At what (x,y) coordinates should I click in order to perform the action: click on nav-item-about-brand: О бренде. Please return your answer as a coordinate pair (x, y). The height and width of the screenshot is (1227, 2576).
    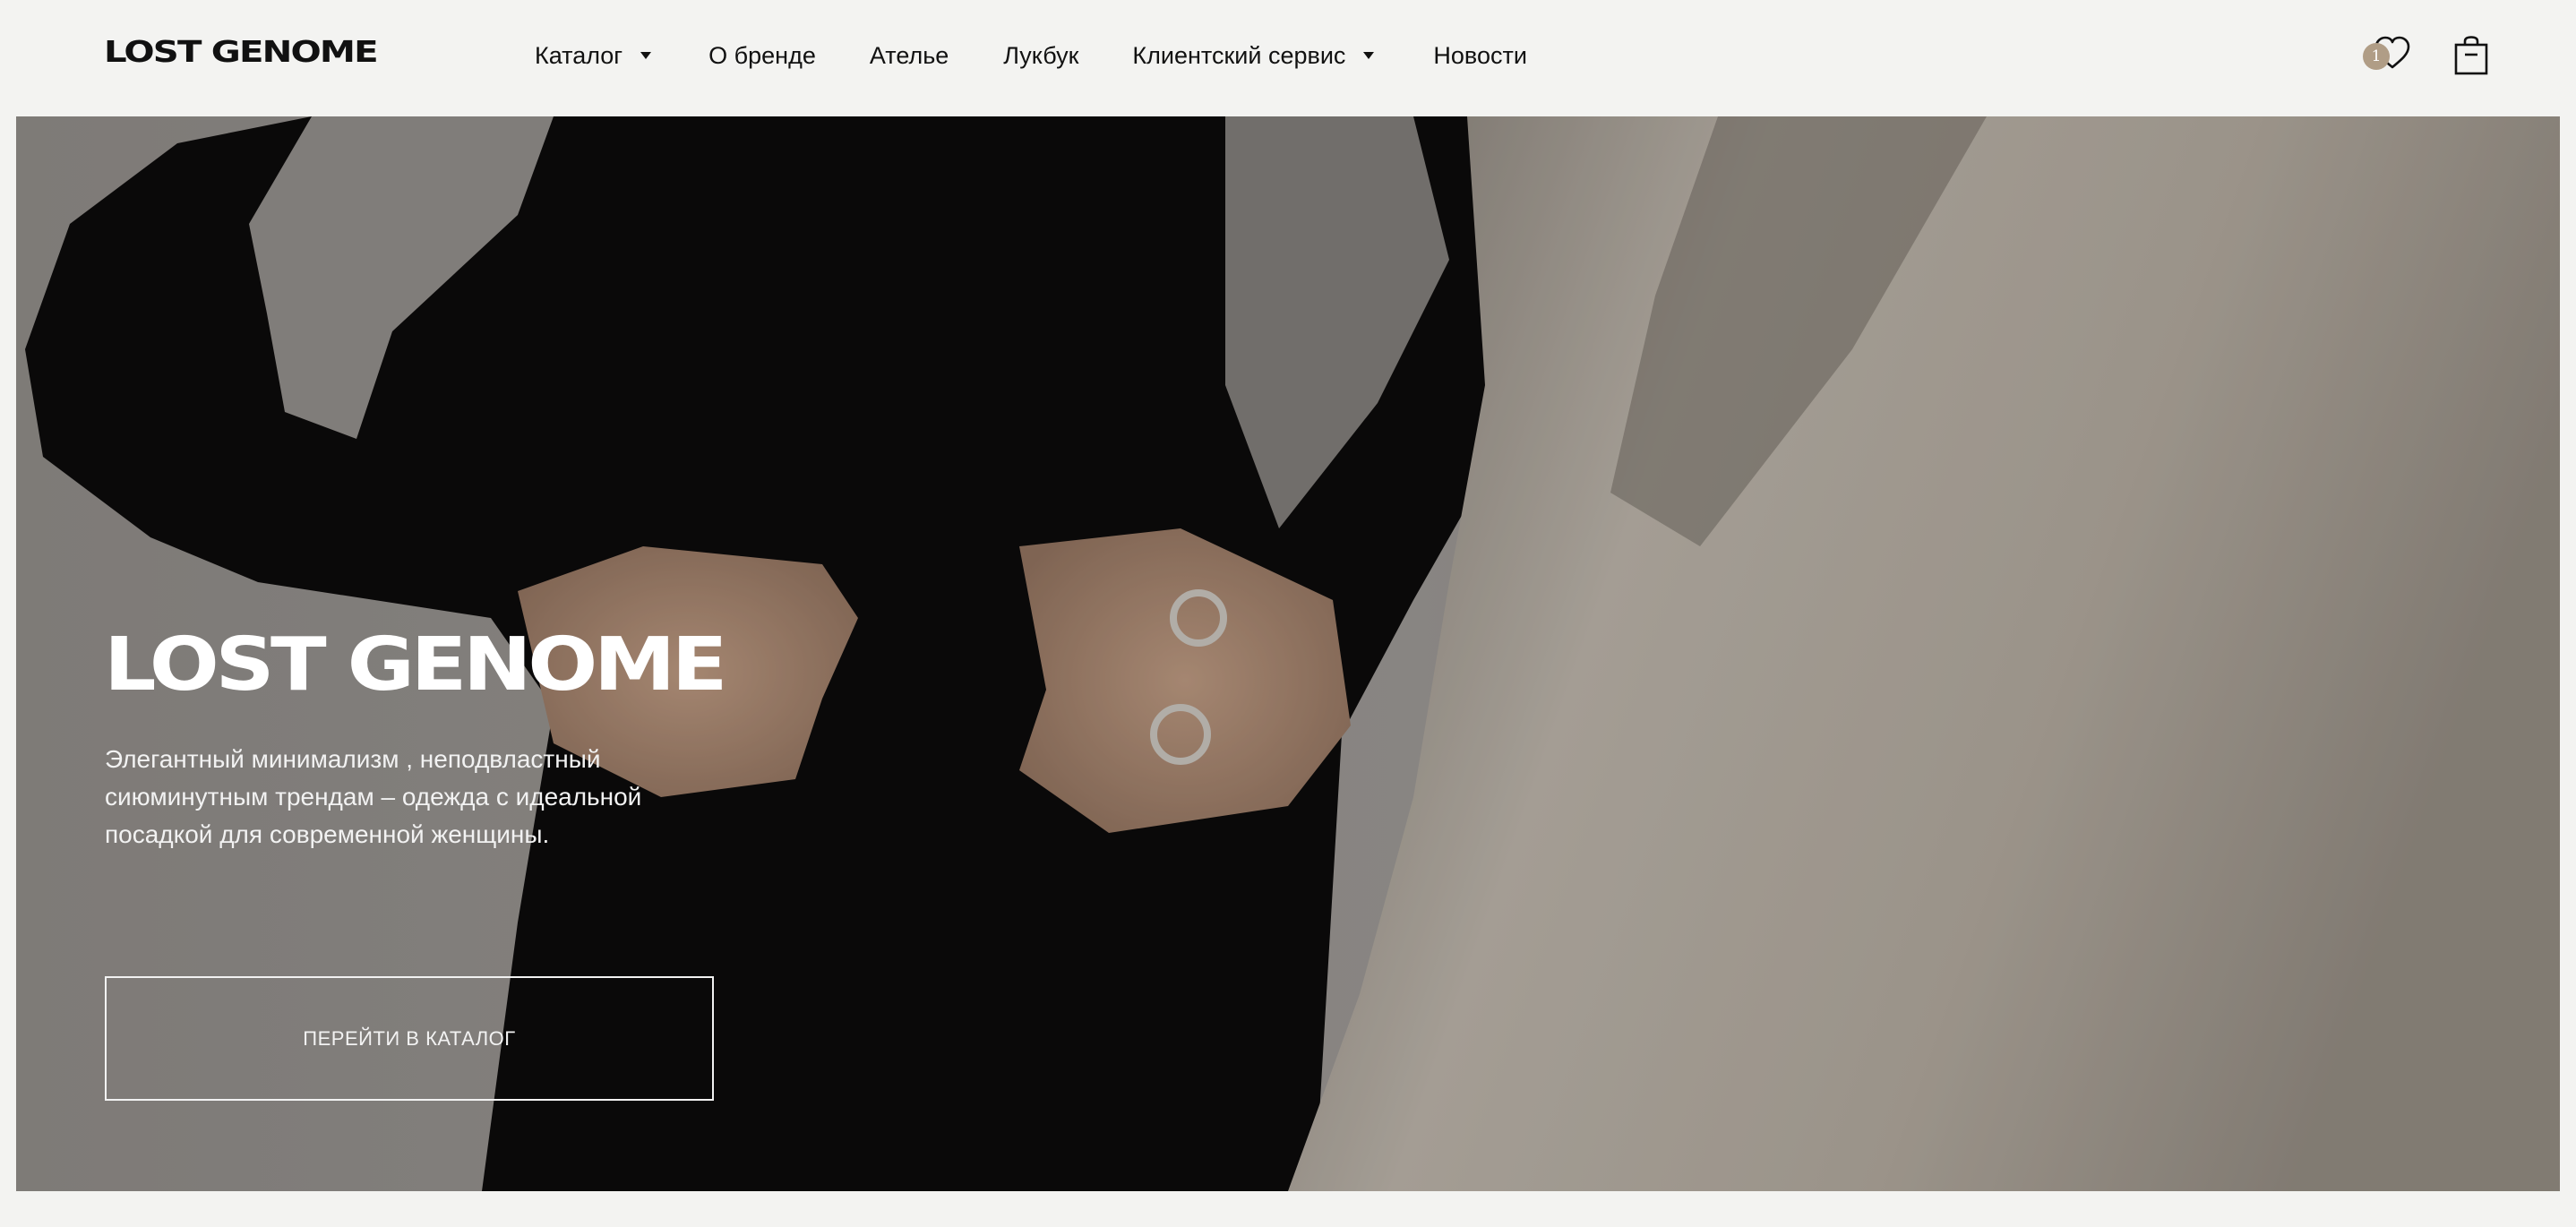
    Looking at the image, I should click on (762, 56).